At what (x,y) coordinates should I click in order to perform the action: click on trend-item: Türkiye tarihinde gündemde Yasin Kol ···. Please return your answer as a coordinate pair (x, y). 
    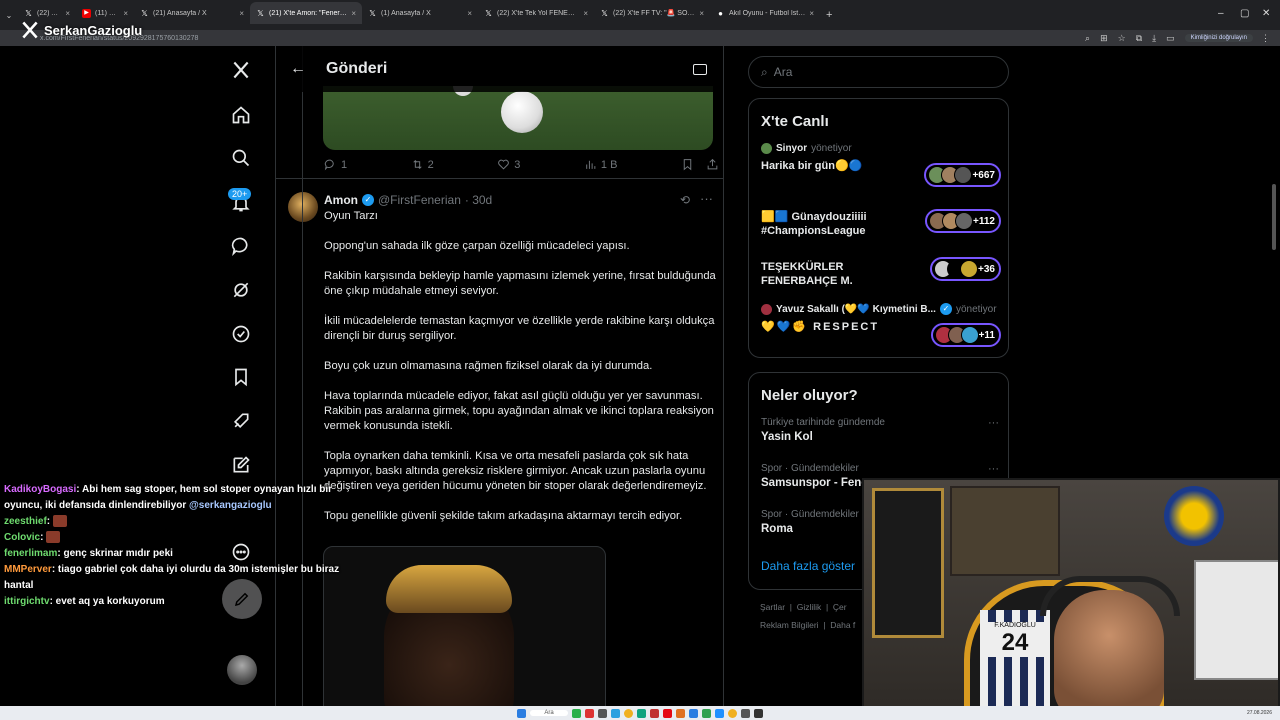
    Looking at the image, I should click on (880, 430).